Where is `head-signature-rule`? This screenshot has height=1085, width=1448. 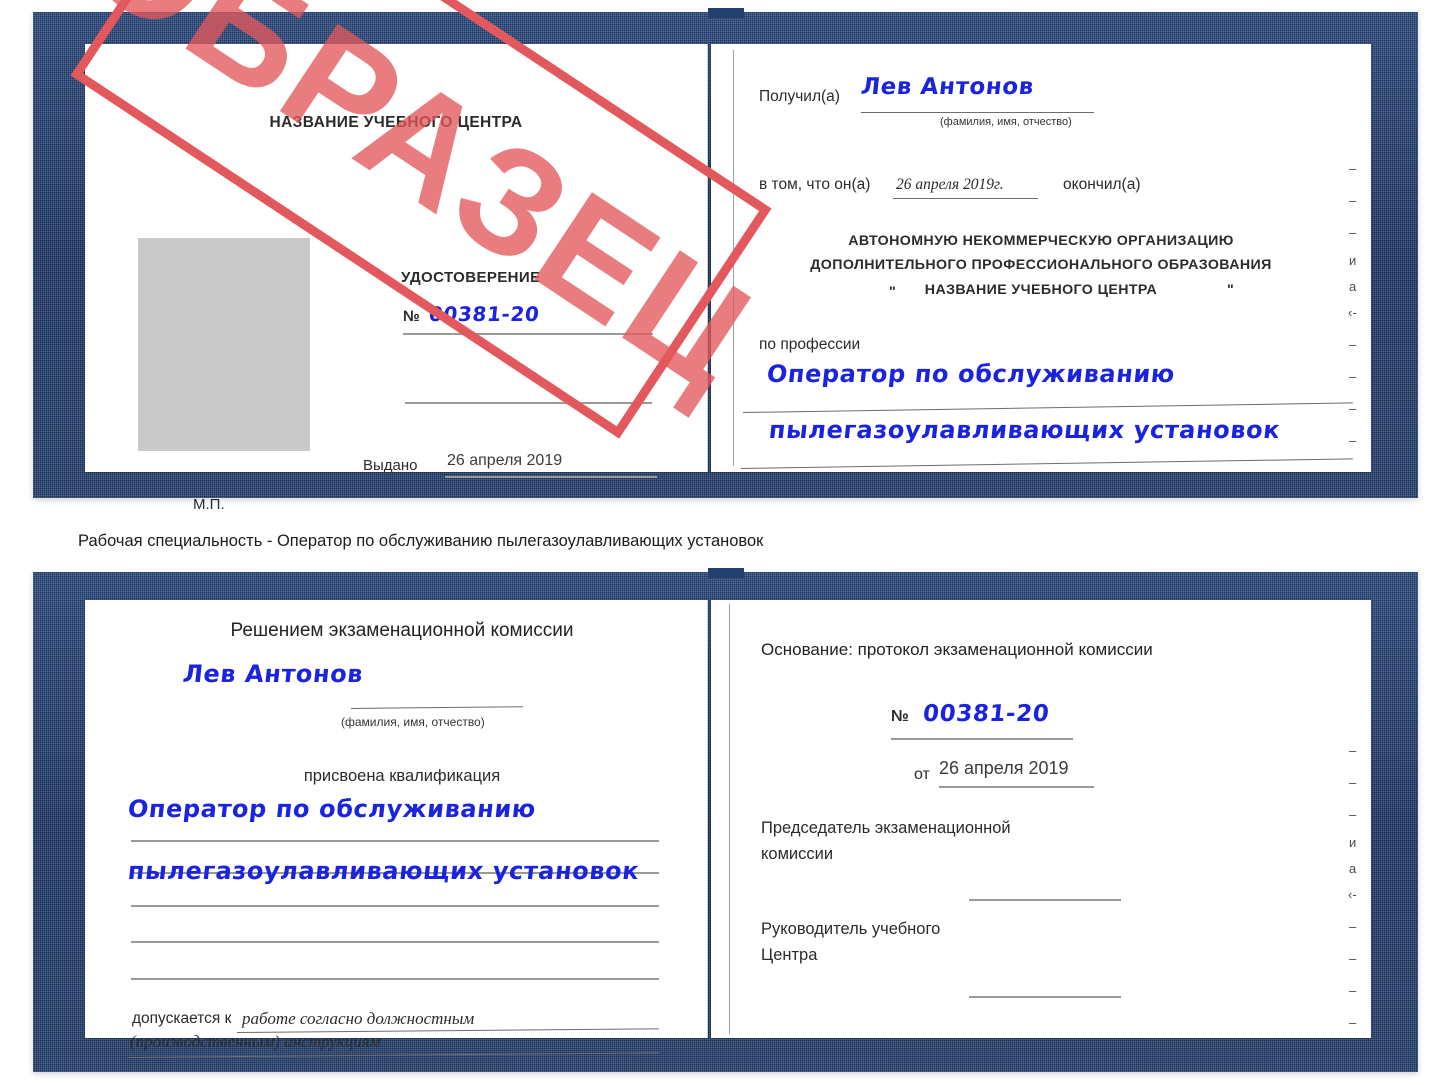
head-signature-rule is located at coordinates (1045, 997).